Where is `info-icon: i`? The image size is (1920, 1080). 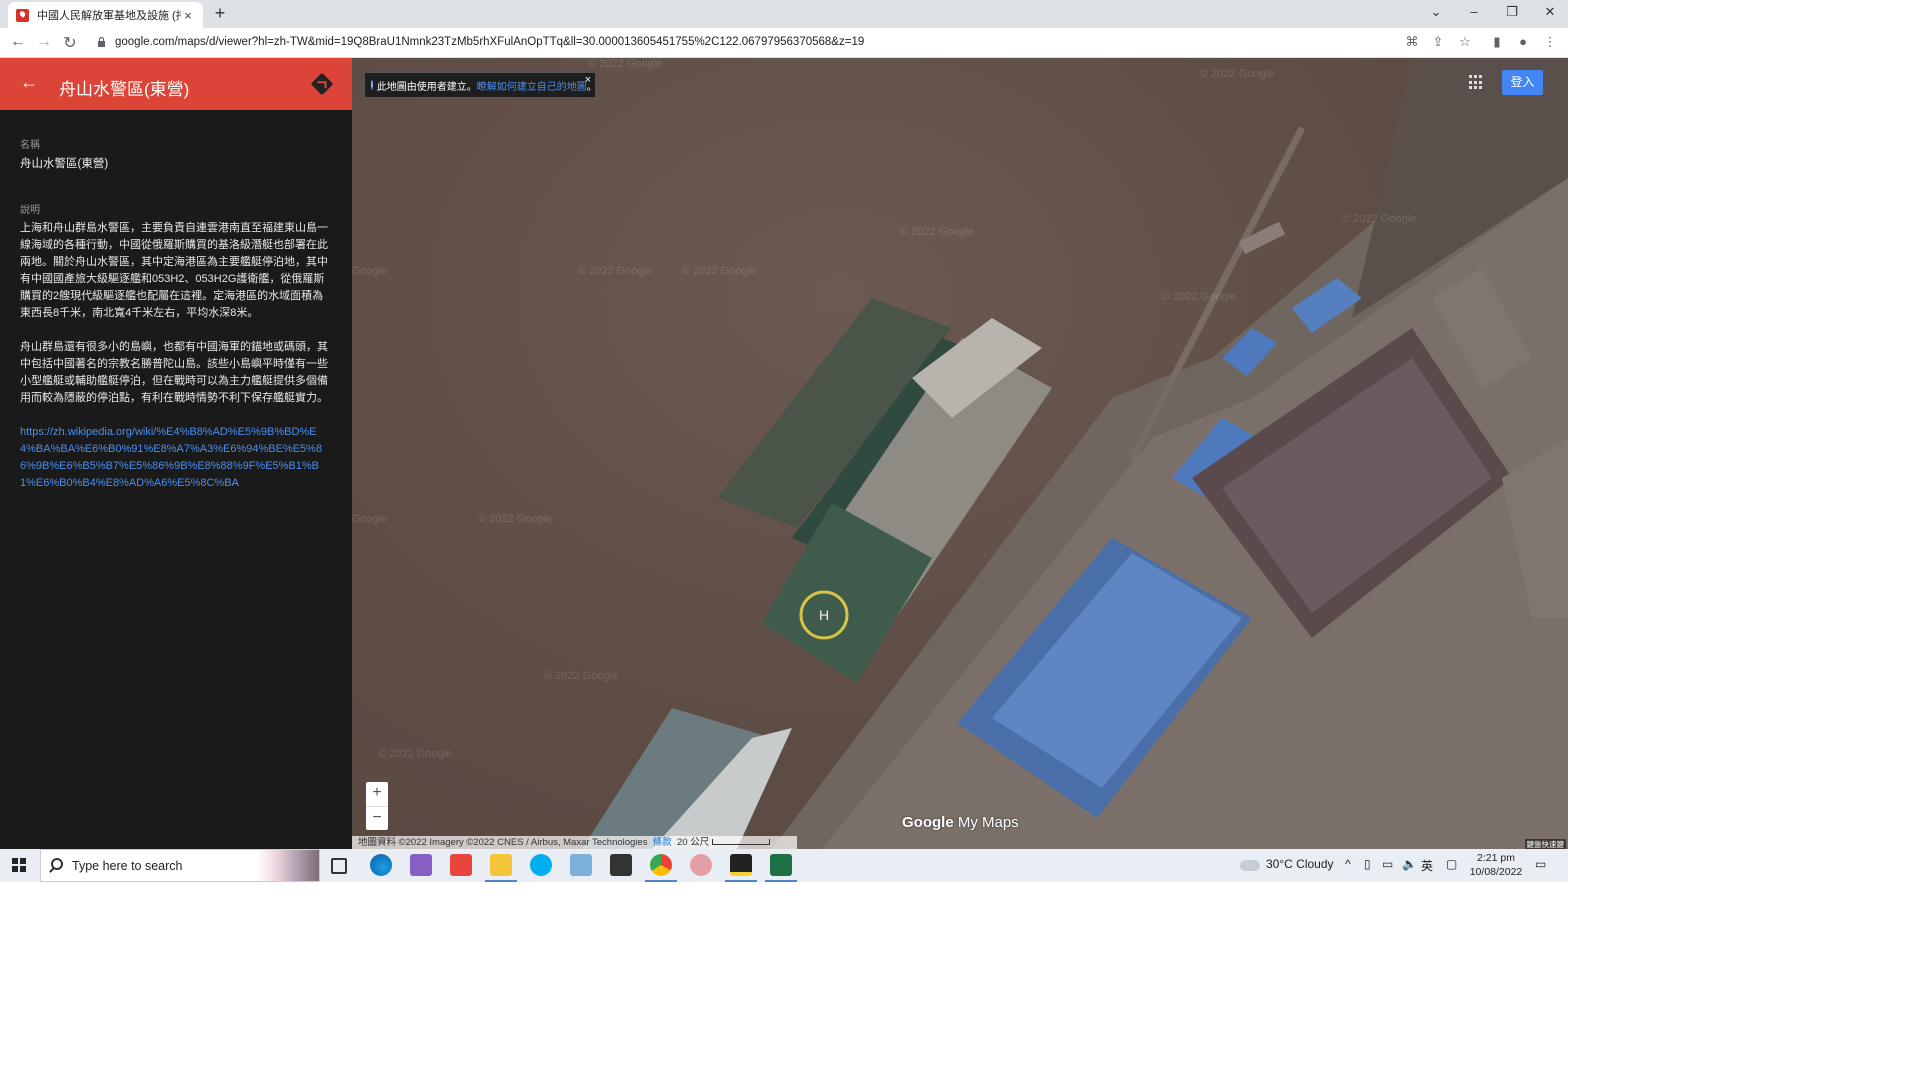 info-icon: i is located at coordinates (372, 85).